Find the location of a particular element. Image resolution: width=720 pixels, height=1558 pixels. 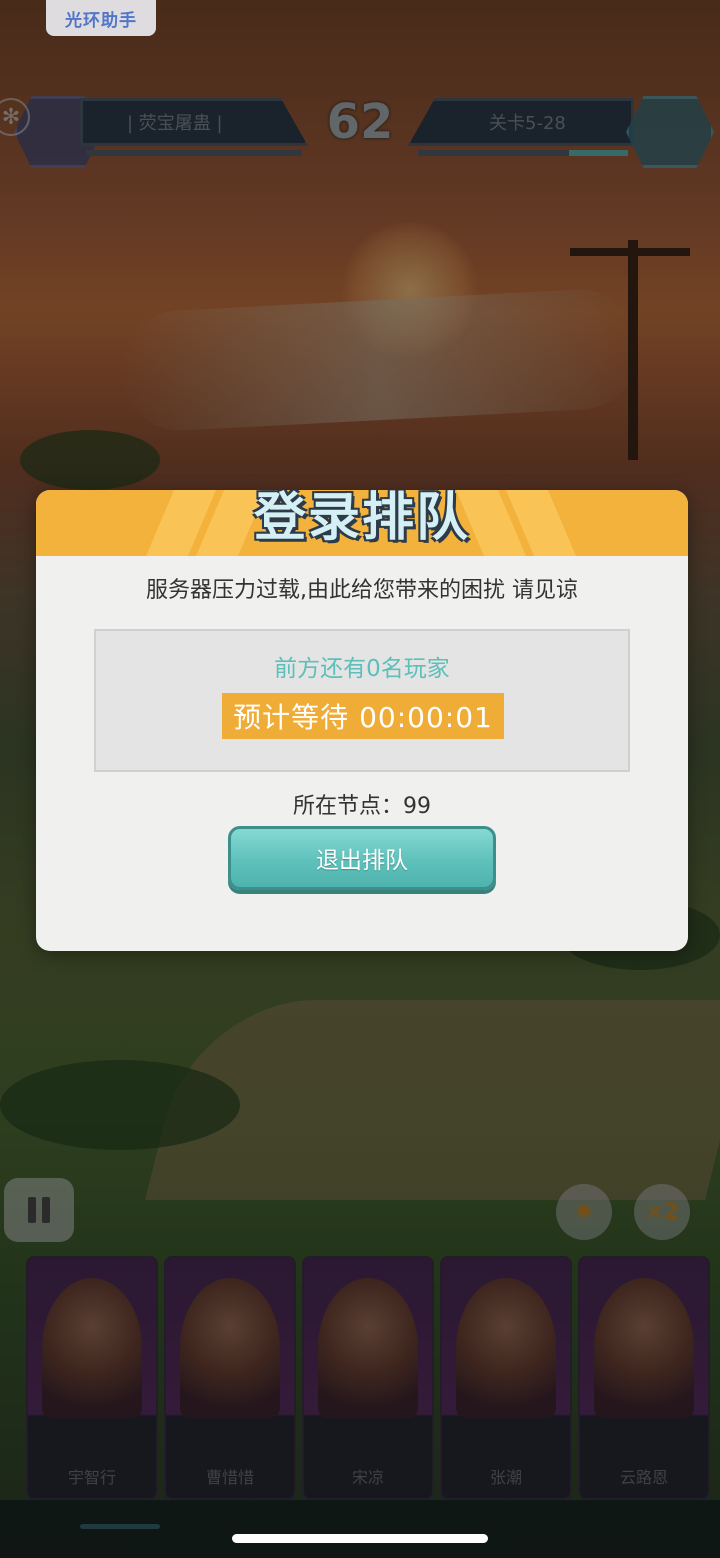

helper-tag: 光环助手 is located at coordinates (101, 18).